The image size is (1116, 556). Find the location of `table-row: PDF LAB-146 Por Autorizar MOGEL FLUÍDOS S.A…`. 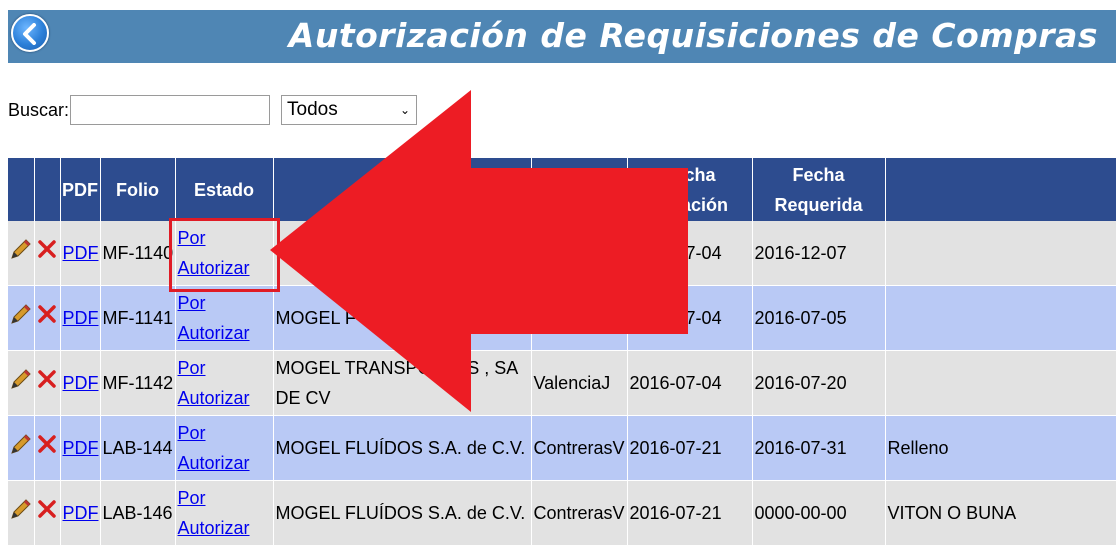

table-row: PDF LAB-146 Por Autorizar MOGEL FLUÍDOS S.A… is located at coordinates (562, 513).